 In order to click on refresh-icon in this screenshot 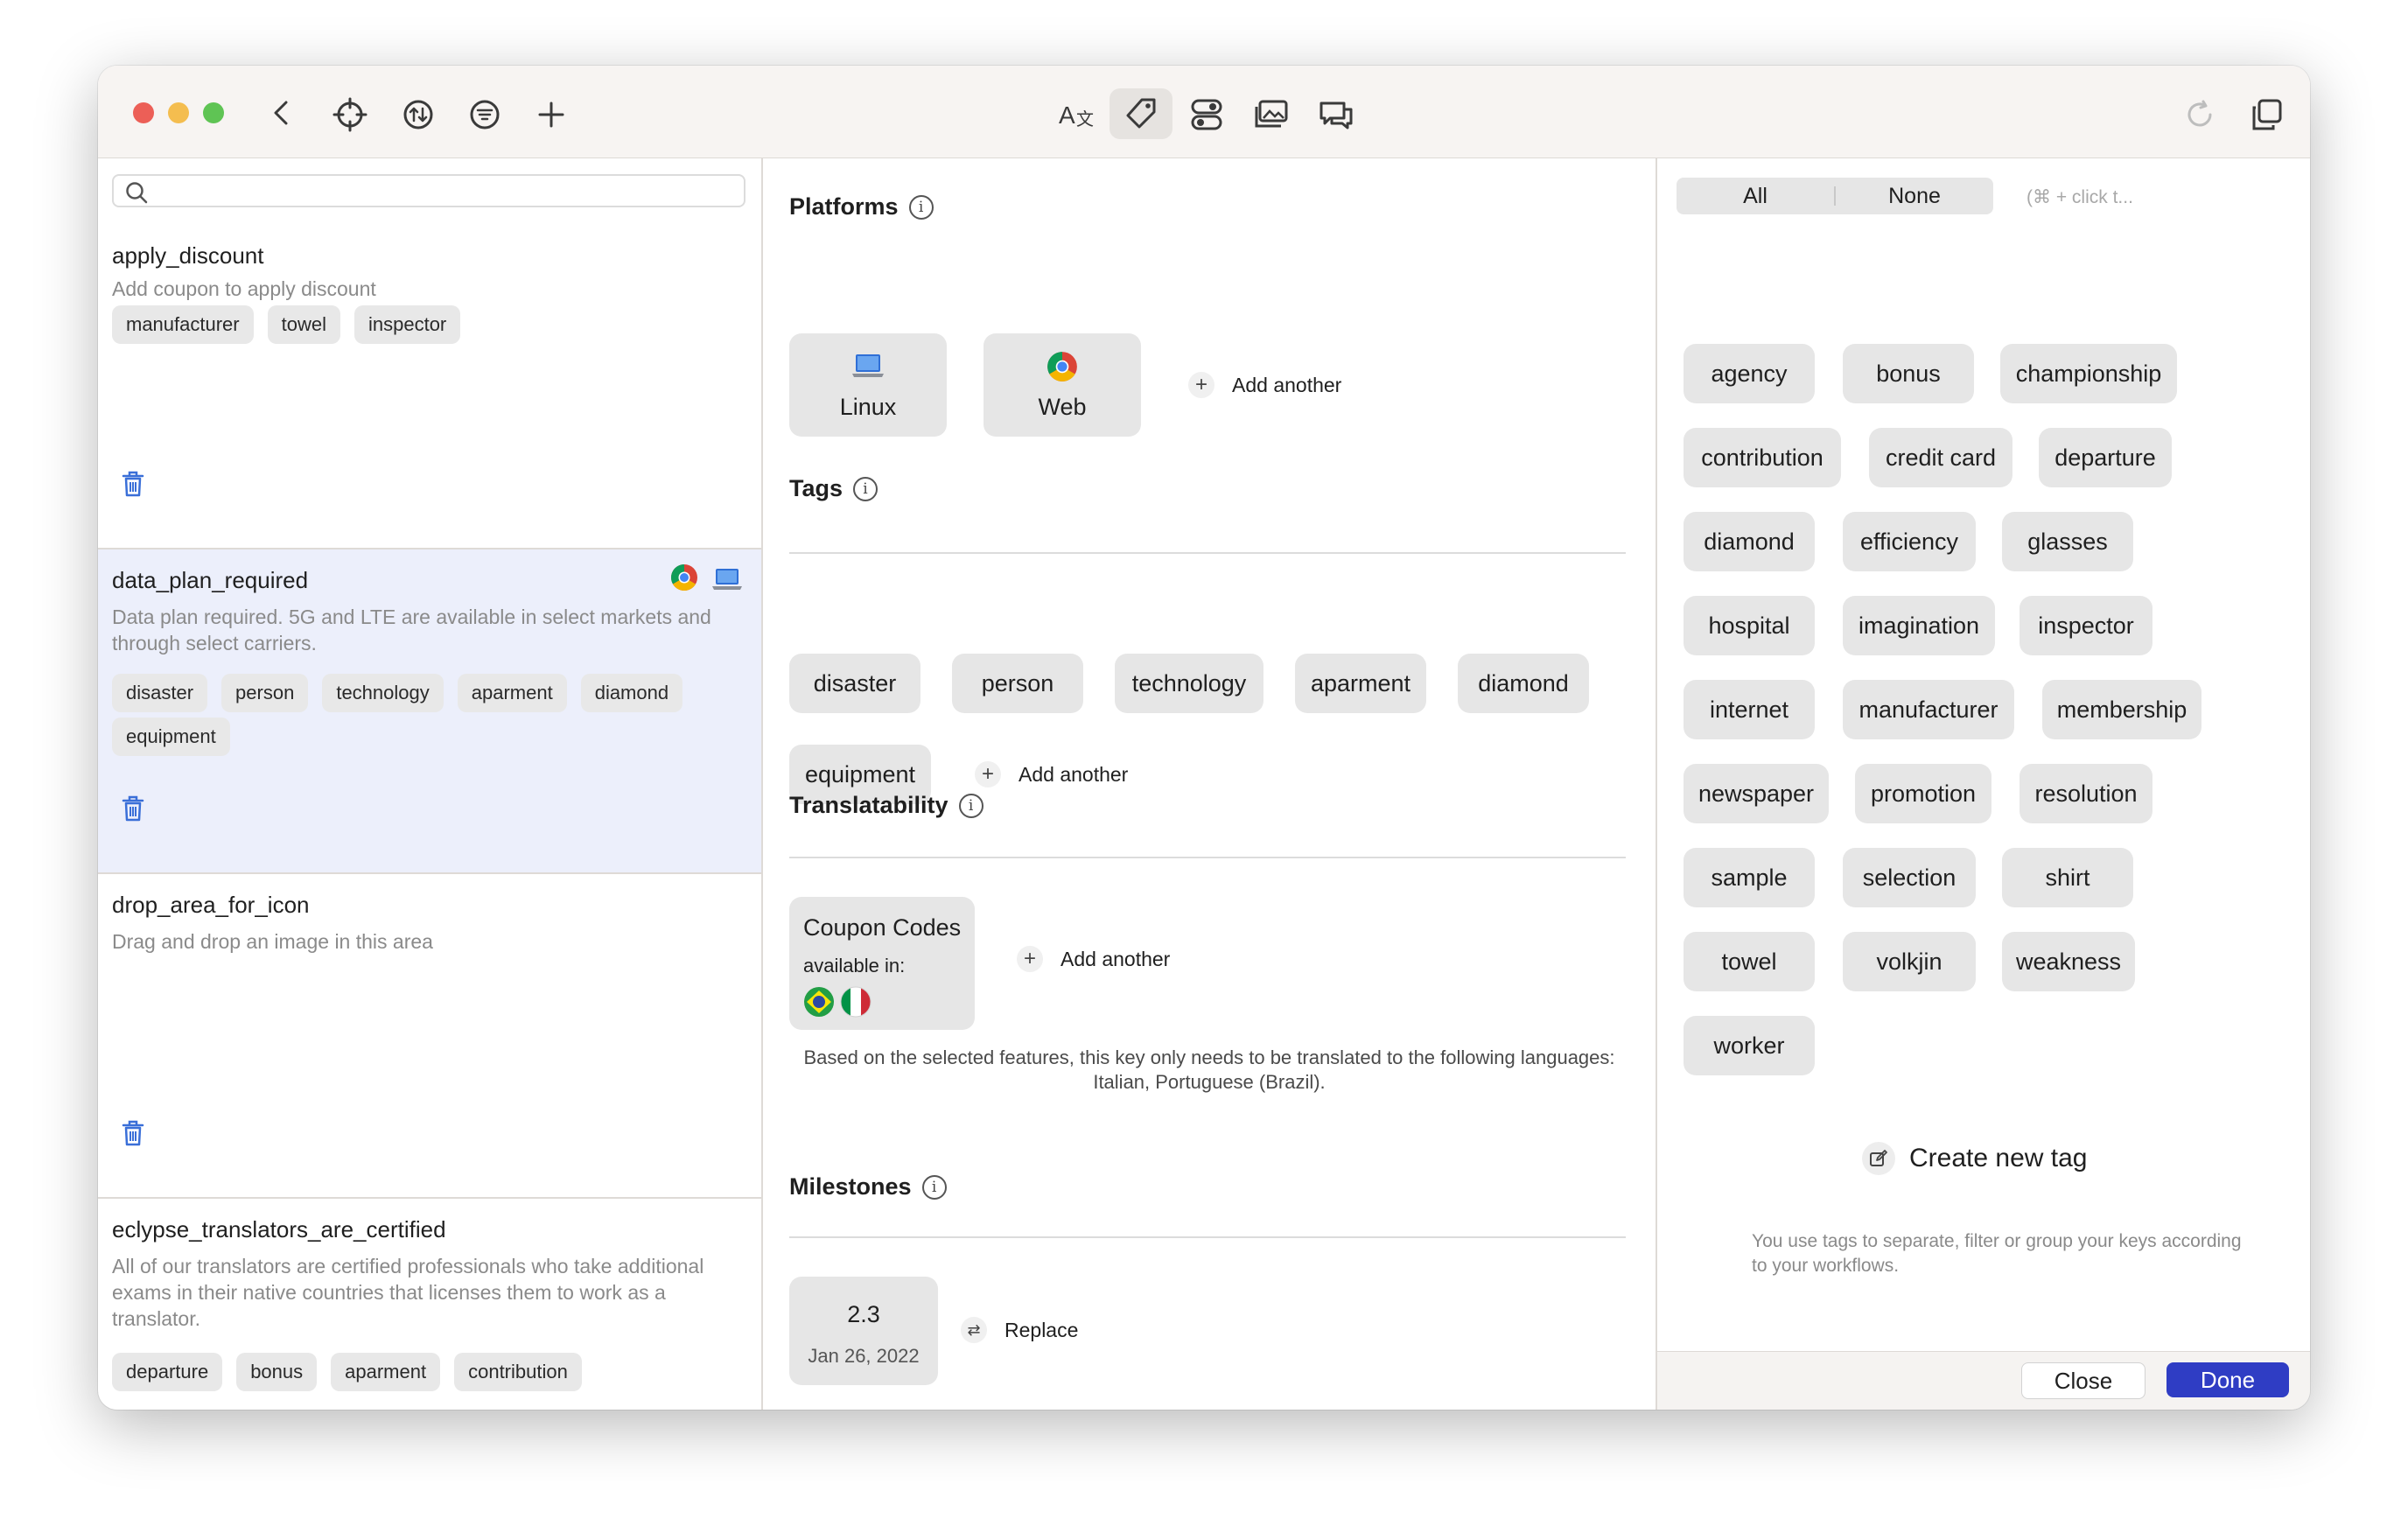, I will do `click(2199, 114)`.